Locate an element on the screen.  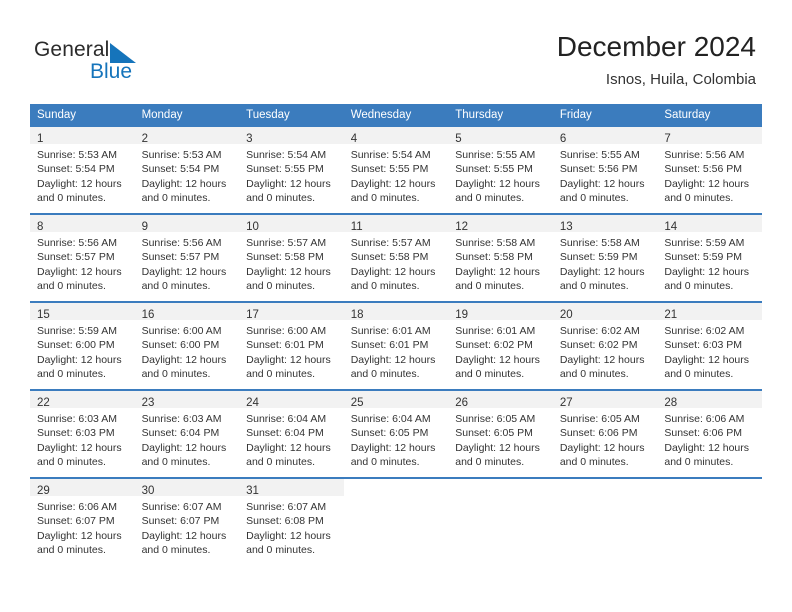
day-number: 2 is located at coordinates (144, 139).